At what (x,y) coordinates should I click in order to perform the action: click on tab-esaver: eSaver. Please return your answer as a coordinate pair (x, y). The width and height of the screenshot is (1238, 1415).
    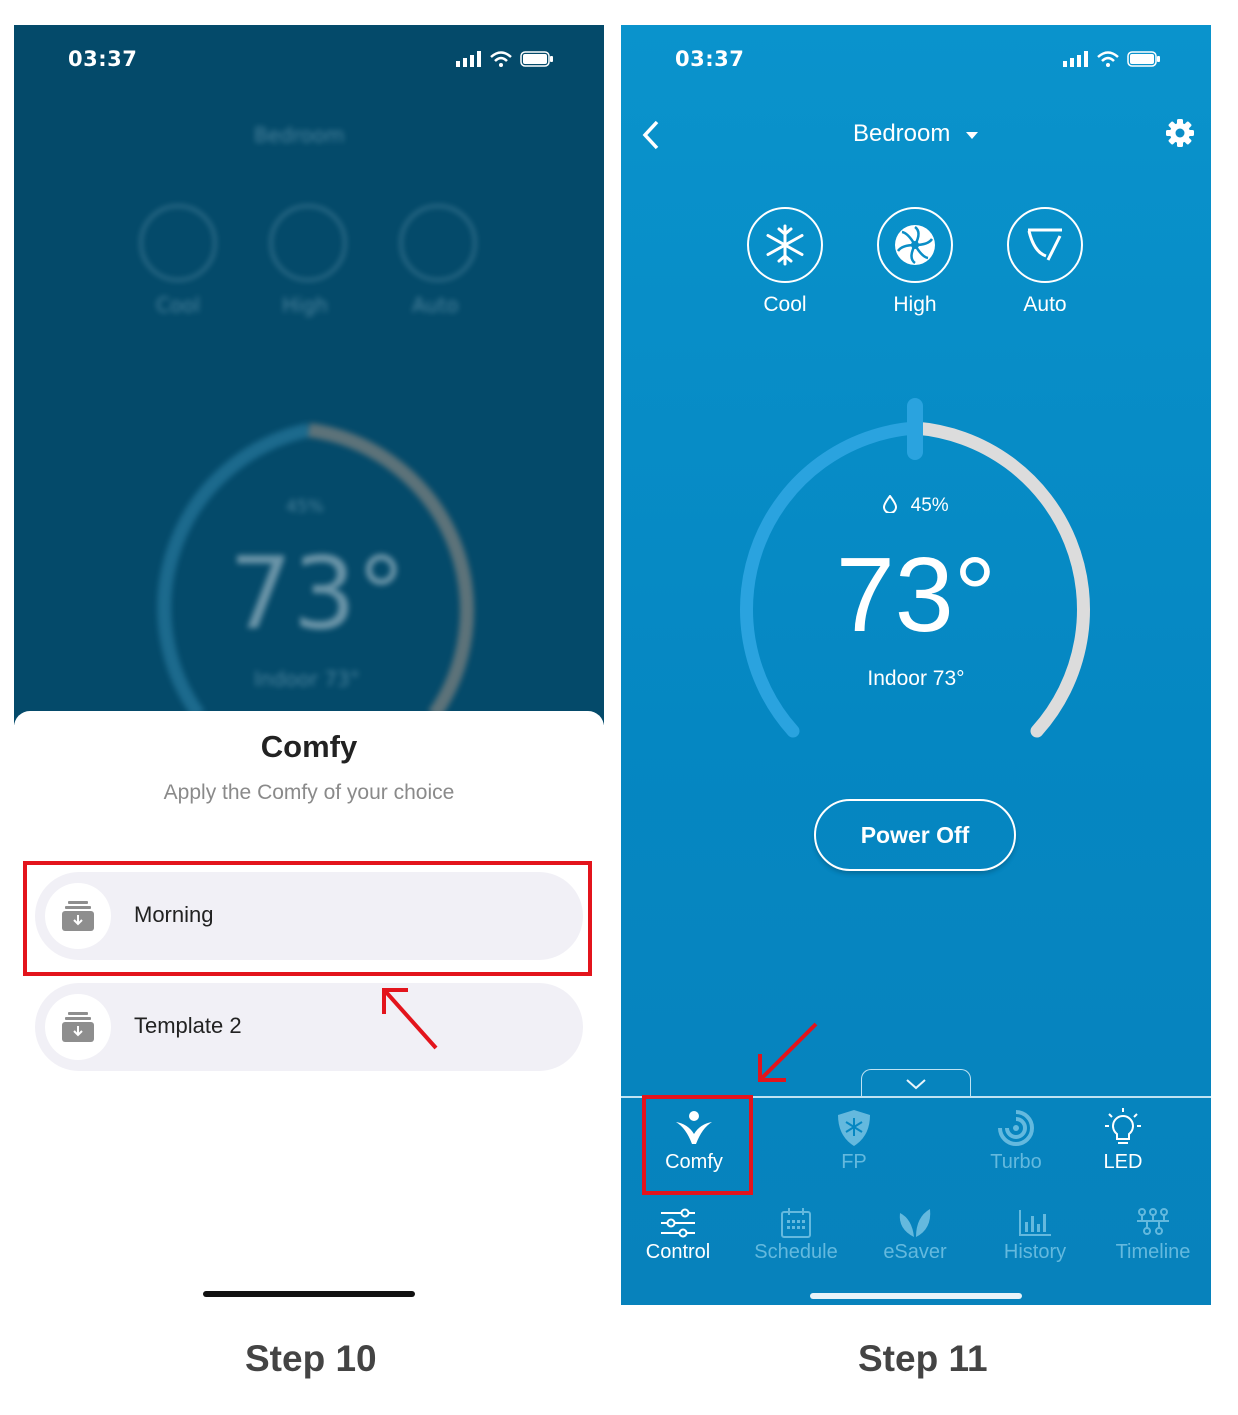
    Looking at the image, I should click on (915, 1234).